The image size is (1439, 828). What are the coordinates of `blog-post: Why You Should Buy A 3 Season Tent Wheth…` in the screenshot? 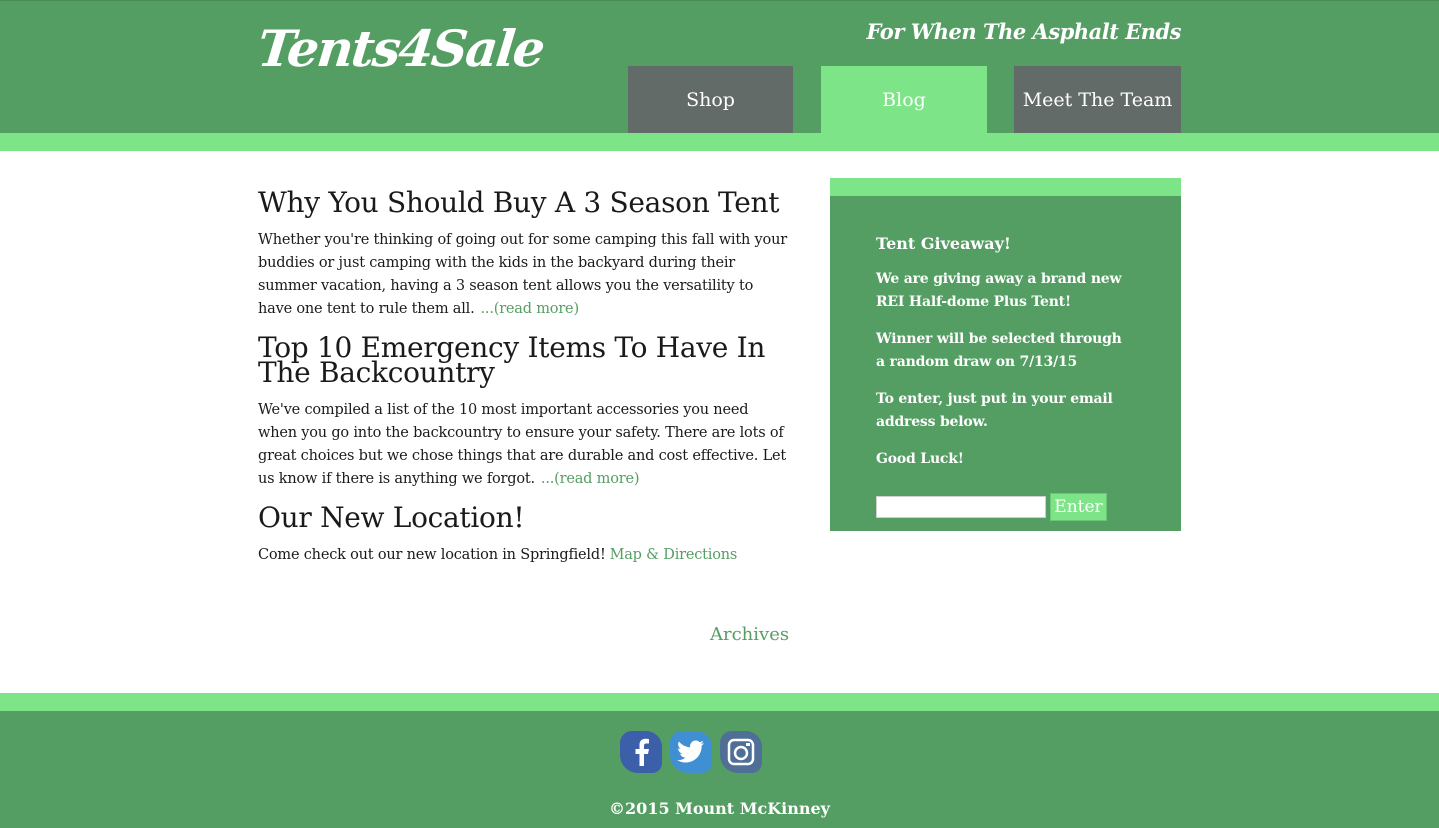 It's located at (523, 255).